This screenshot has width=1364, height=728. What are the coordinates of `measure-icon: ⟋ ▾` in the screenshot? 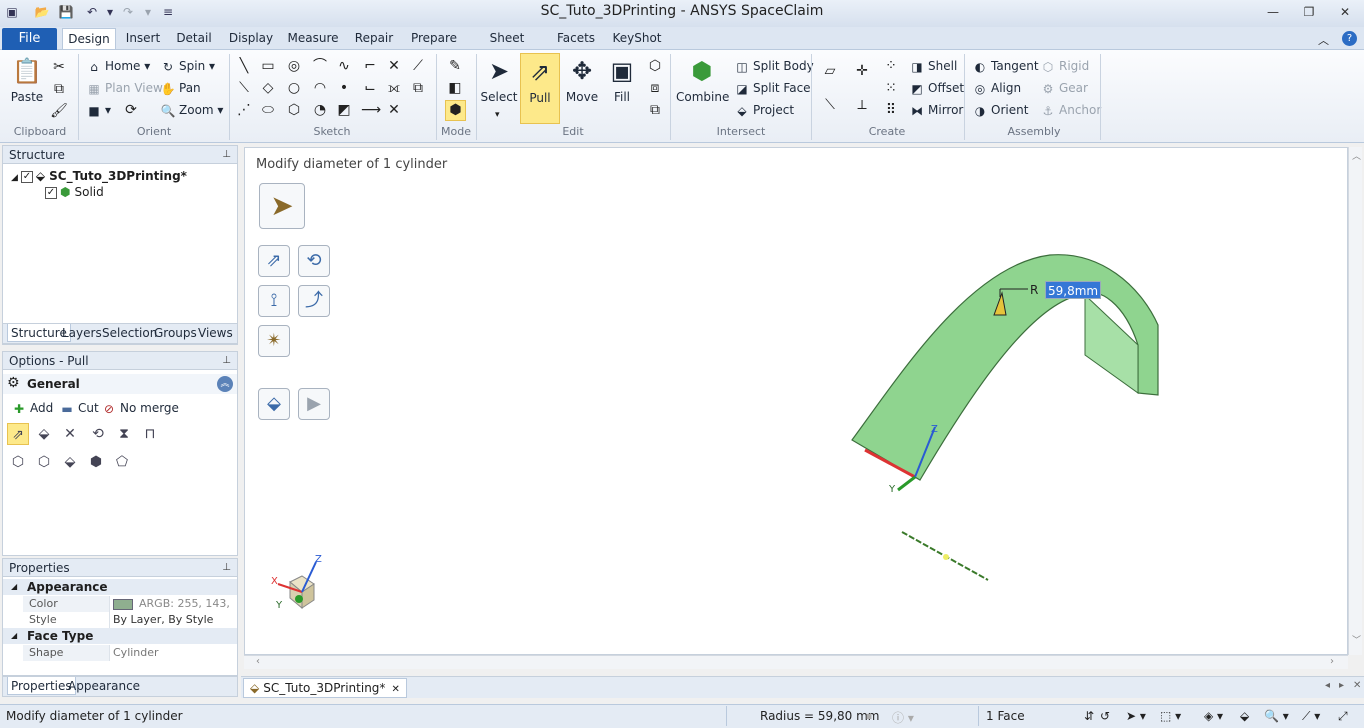 It's located at (1311, 716).